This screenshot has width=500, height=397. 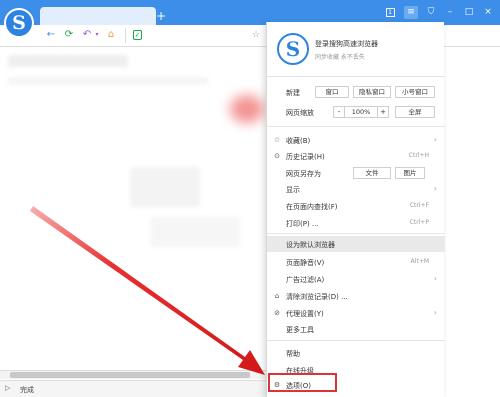 I want to click on avatar: S, so click(x=293, y=49).